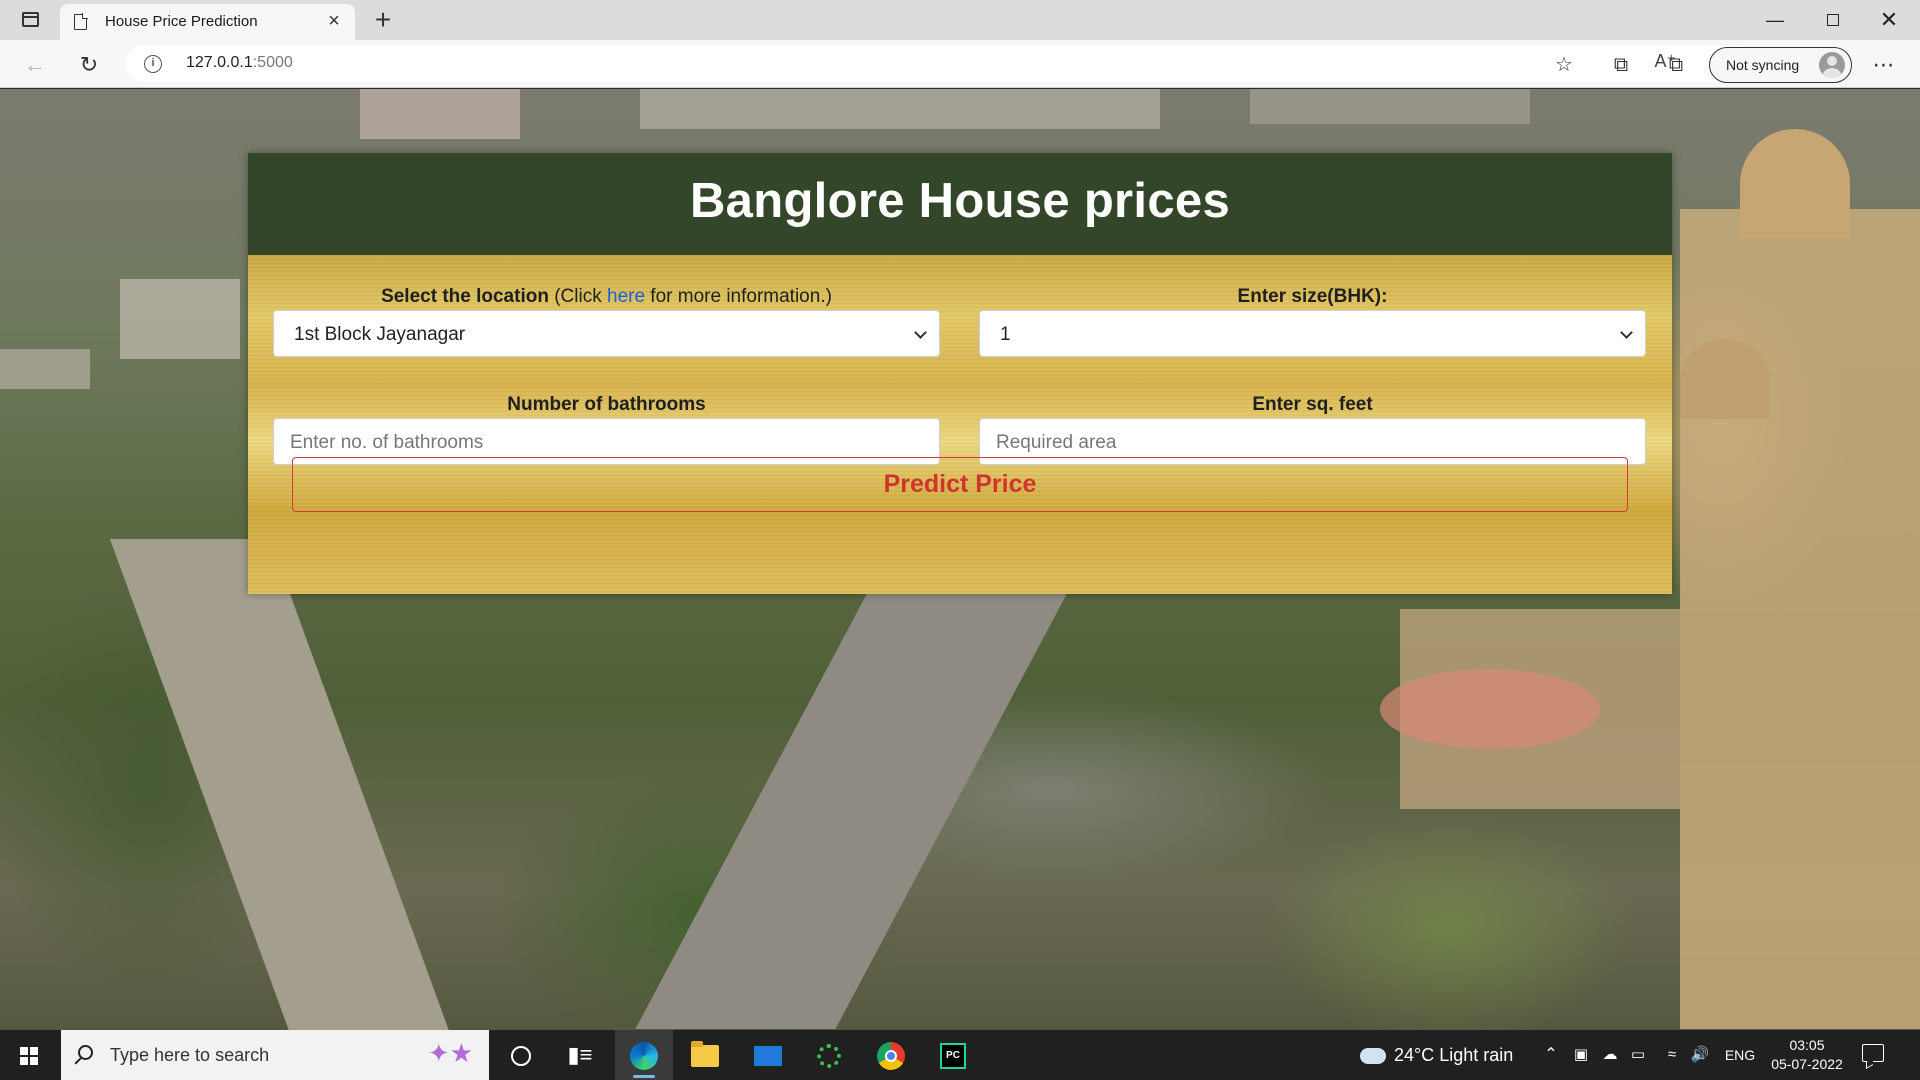 The width and height of the screenshot is (1920, 1080). Describe the element at coordinates (387, 442) in the screenshot. I see `bathrooms-placeholder: Enter no. of bathrooms` at that location.